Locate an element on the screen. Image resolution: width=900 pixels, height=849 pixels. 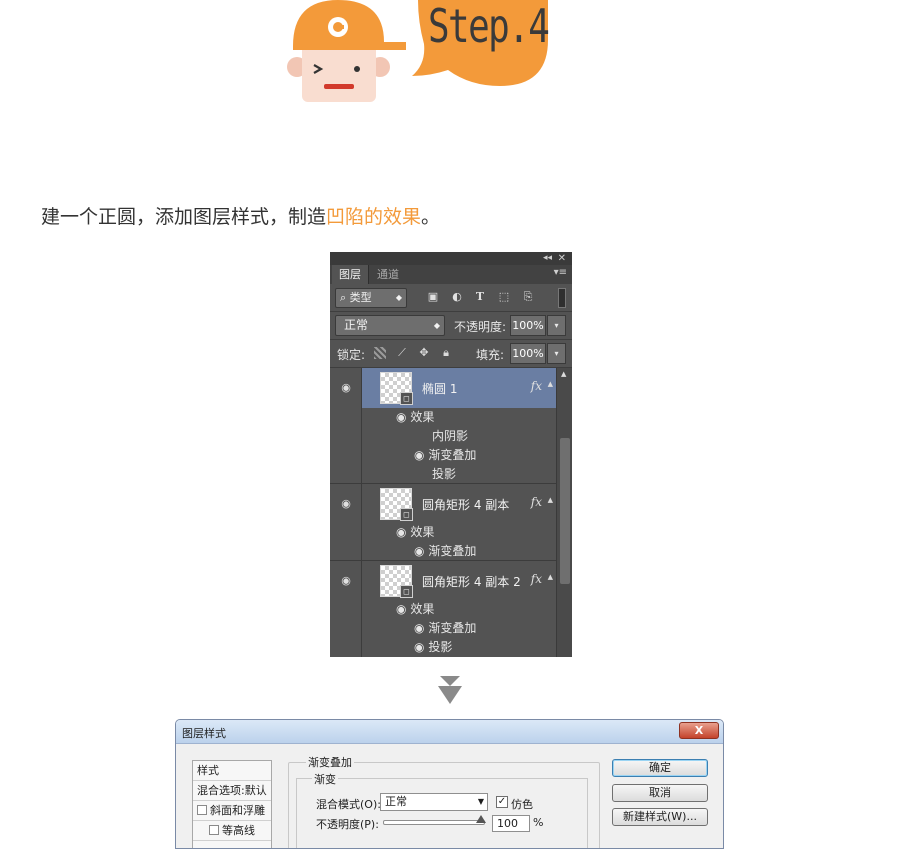
layer-row: ◻ 圆角矩形 4 副本 fx ▲ is located at coordinates (443, 504).